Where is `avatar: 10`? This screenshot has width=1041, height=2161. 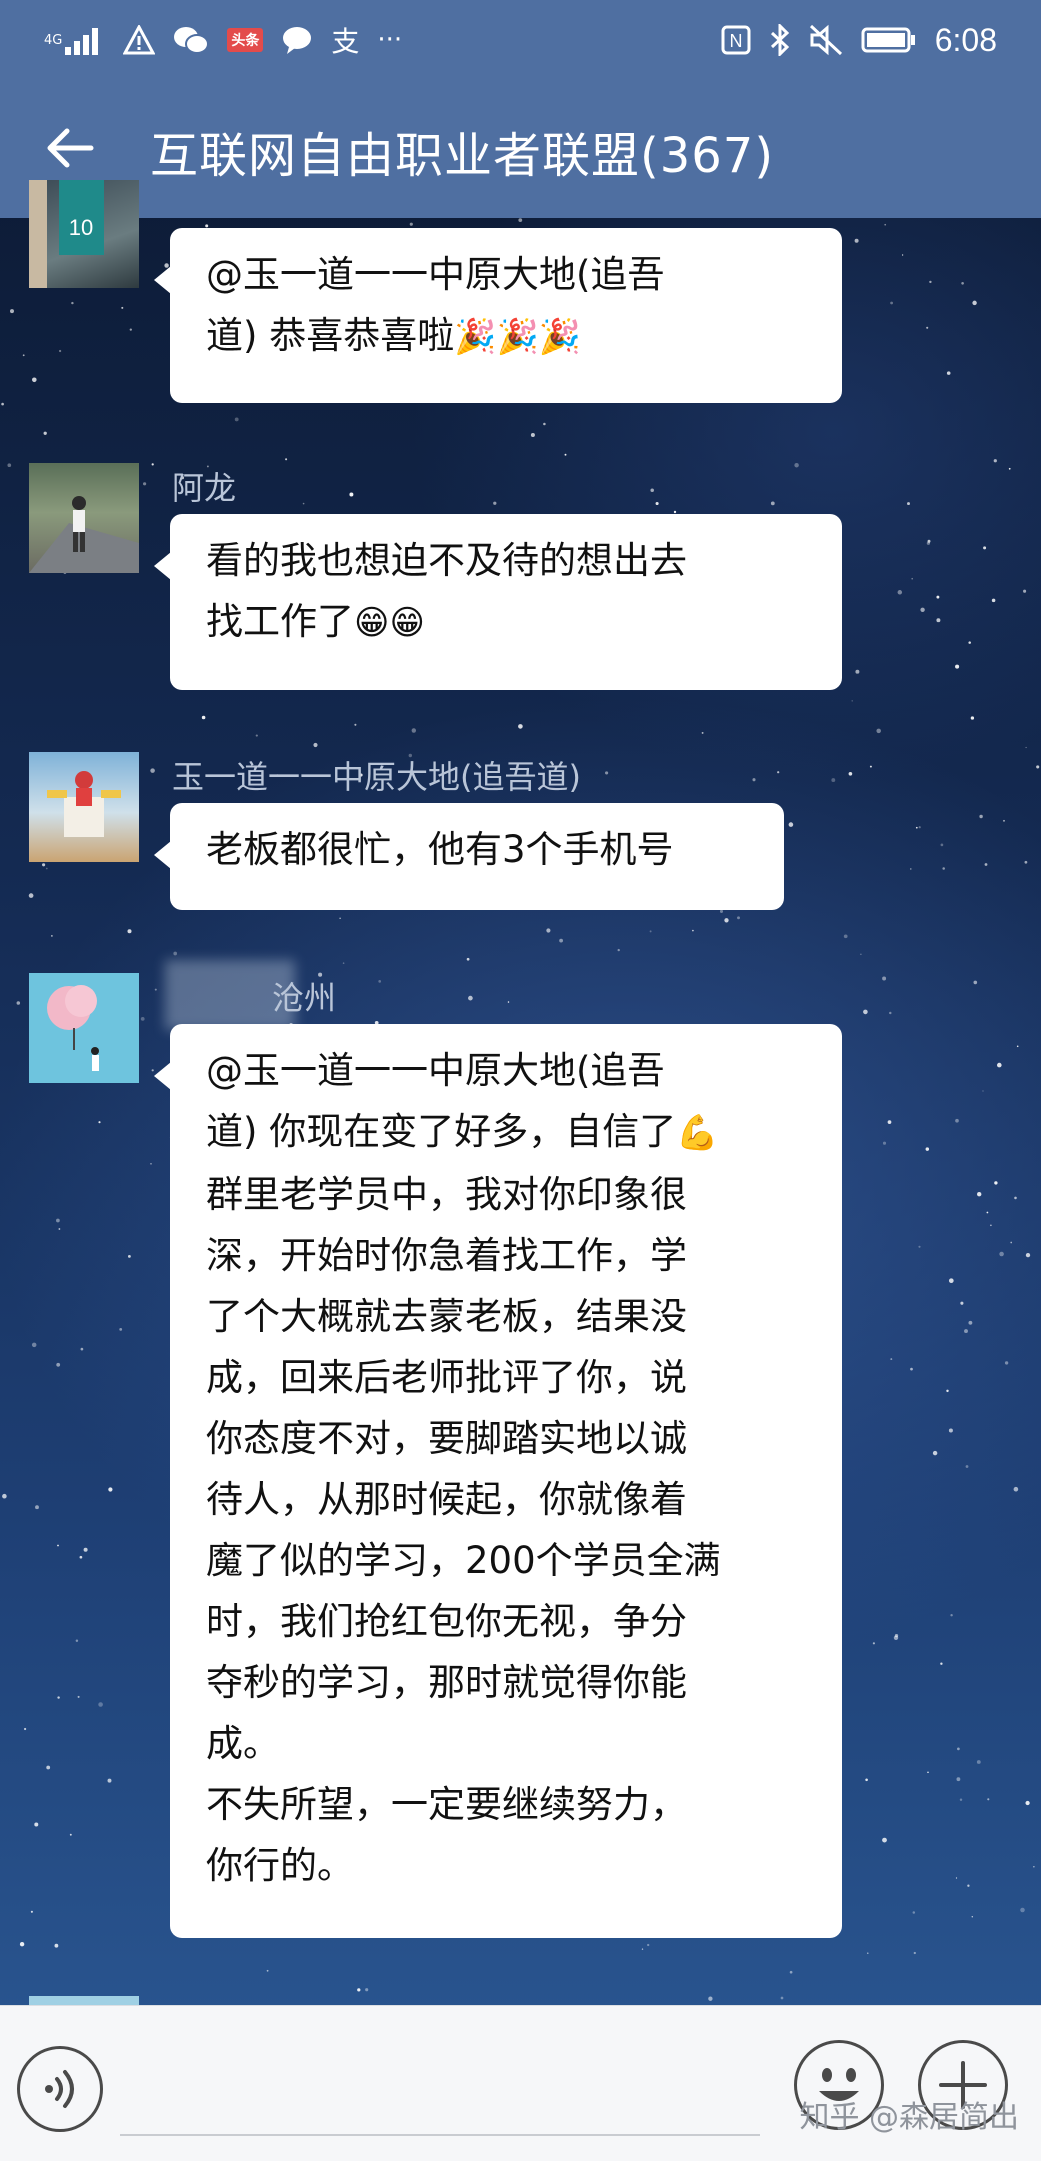
avatar: 10 is located at coordinates (84, 234).